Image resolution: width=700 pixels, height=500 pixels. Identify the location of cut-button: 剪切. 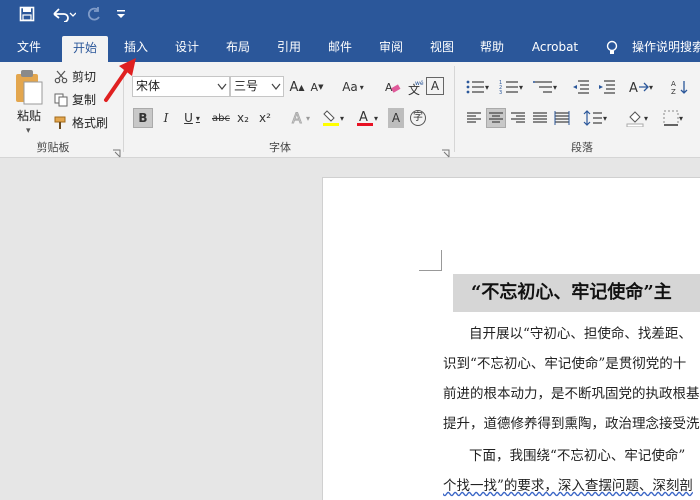
(77, 77).